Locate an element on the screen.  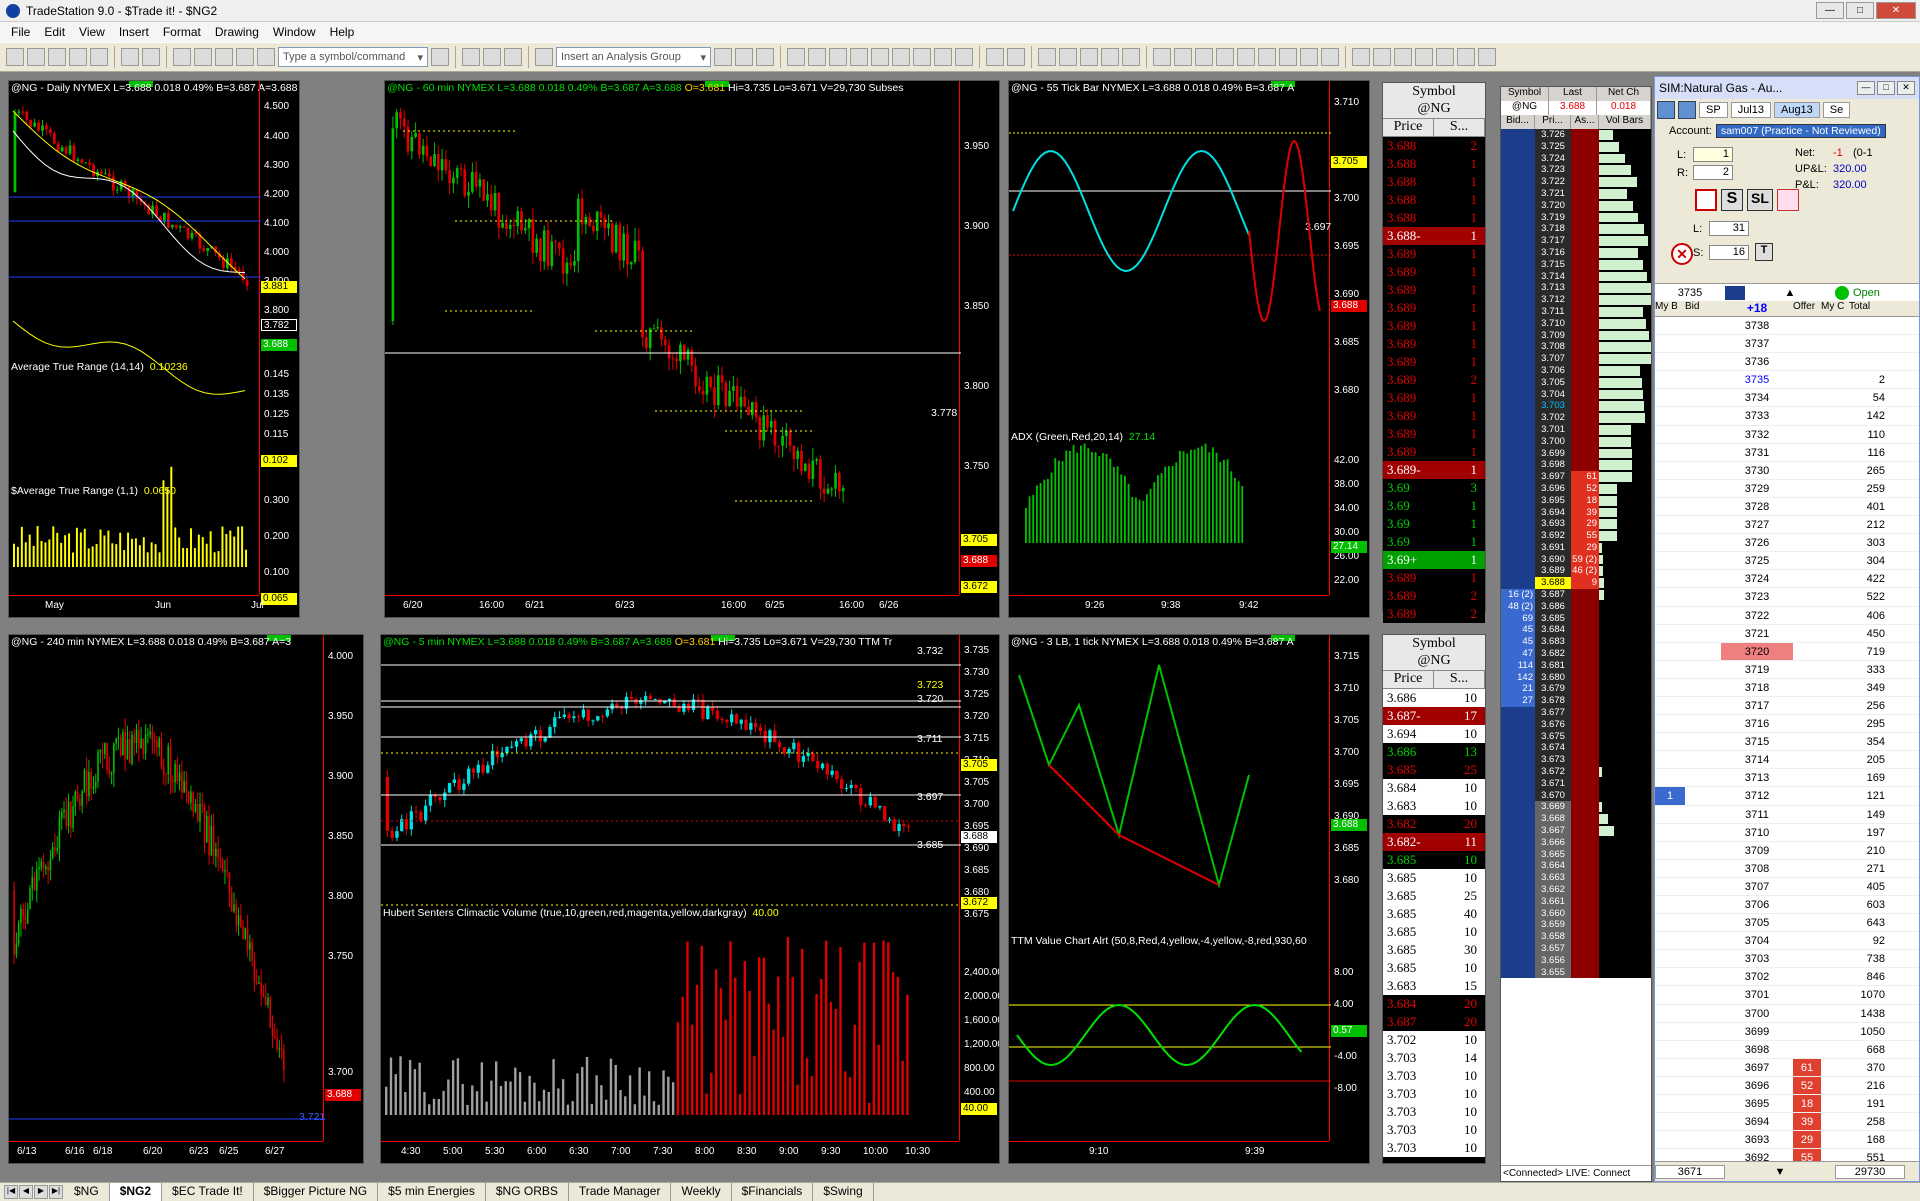
sim-price-row: 3725 304 is located at coordinates (1787, 561).